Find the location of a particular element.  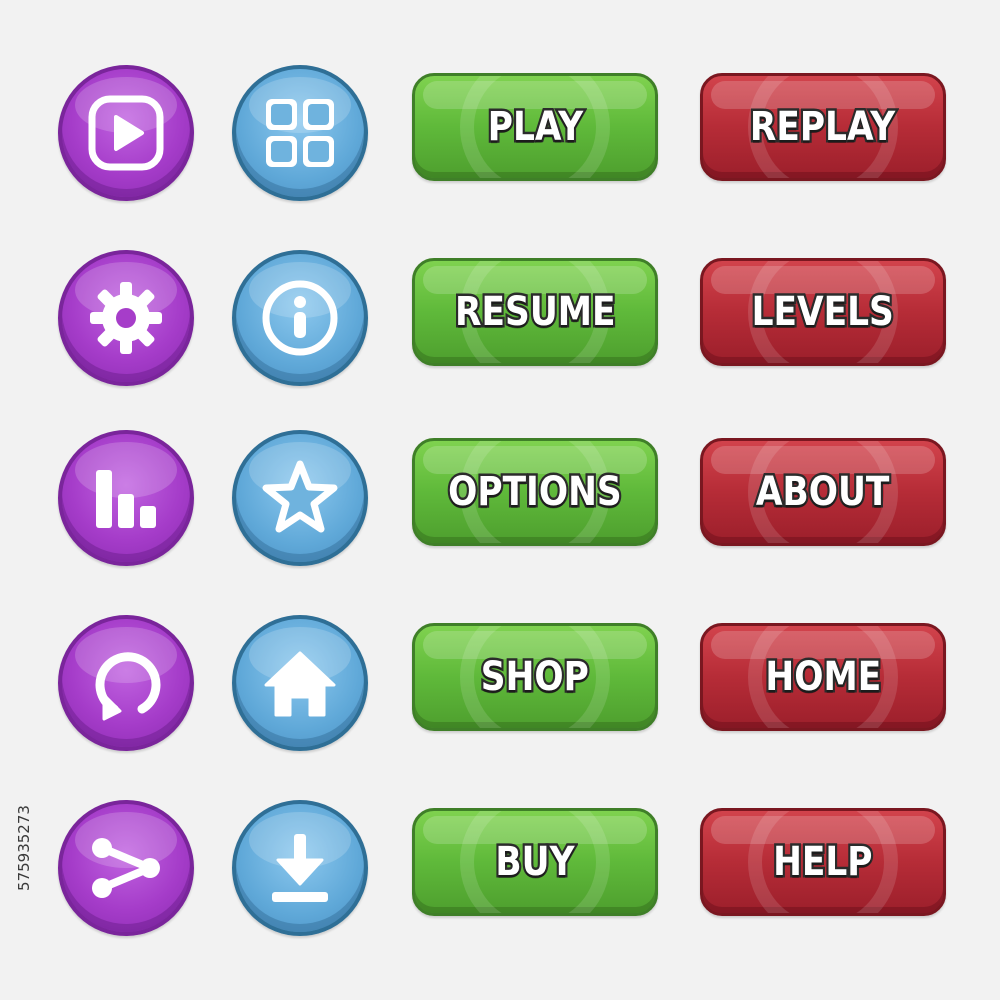

download-round-button is located at coordinates (300, 868).